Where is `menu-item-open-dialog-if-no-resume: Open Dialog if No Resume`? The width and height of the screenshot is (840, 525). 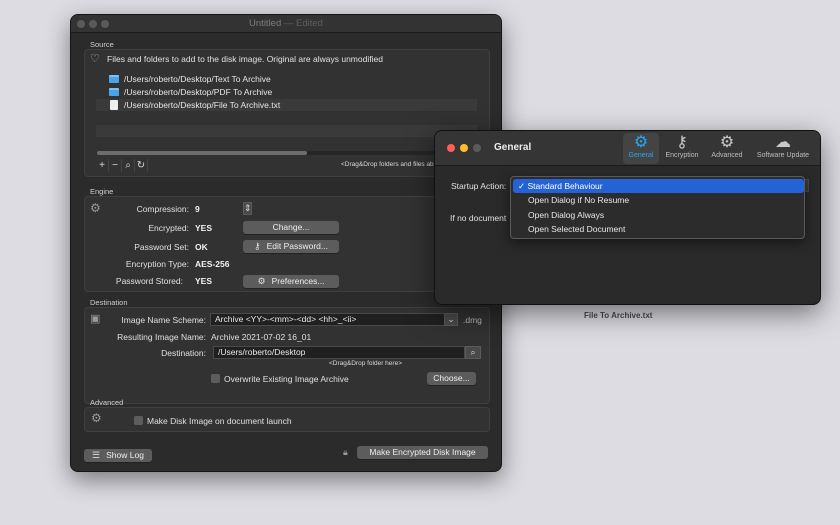 menu-item-open-dialog-if-no-resume: Open Dialog if No Resume is located at coordinates (658, 200).